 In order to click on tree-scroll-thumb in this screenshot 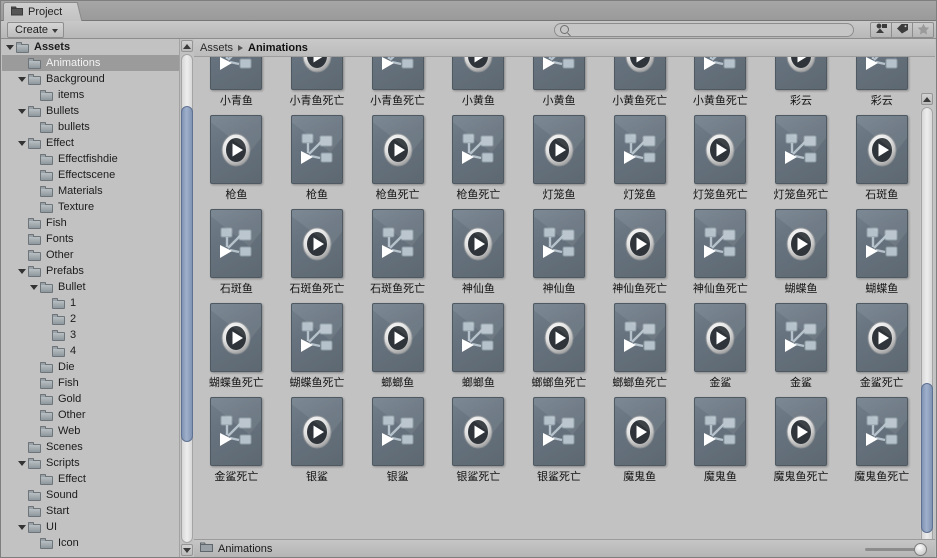, I will do `click(187, 274)`.